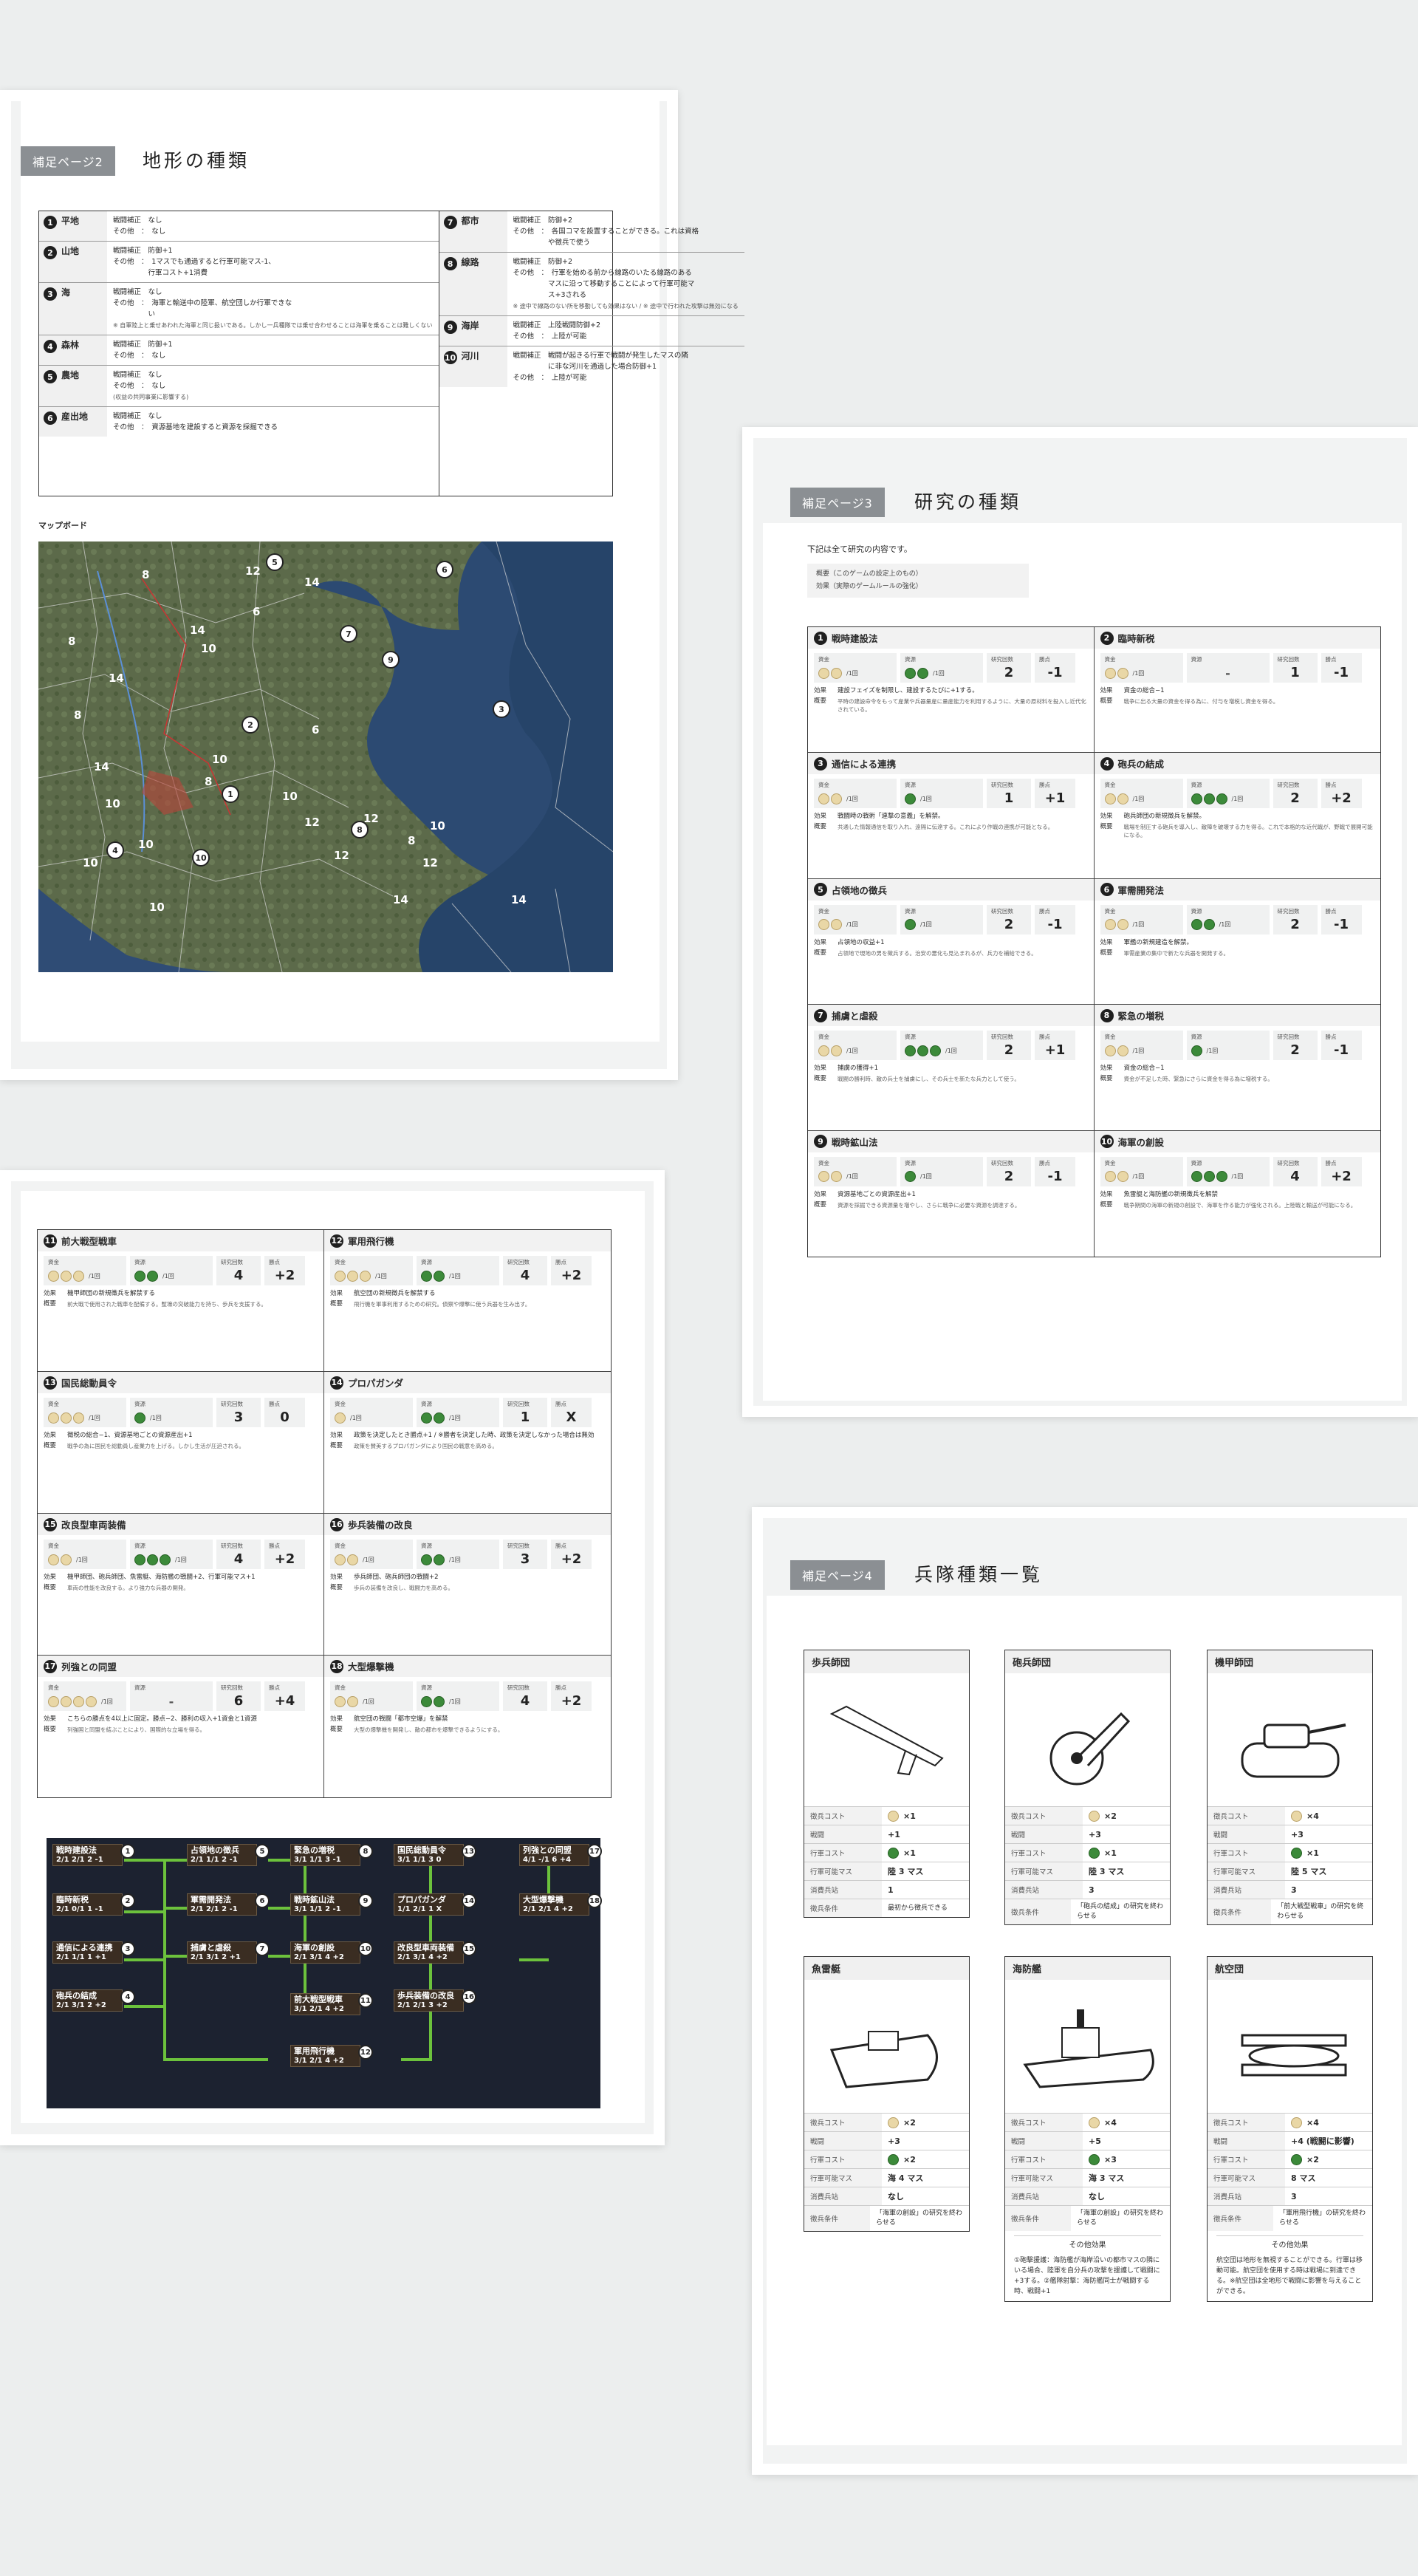 The image size is (1418, 2576). What do you see at coordinates (469, 1900) in the screenshot?
I see `tree-node-number: 14` at bounding box center [469, 1900].